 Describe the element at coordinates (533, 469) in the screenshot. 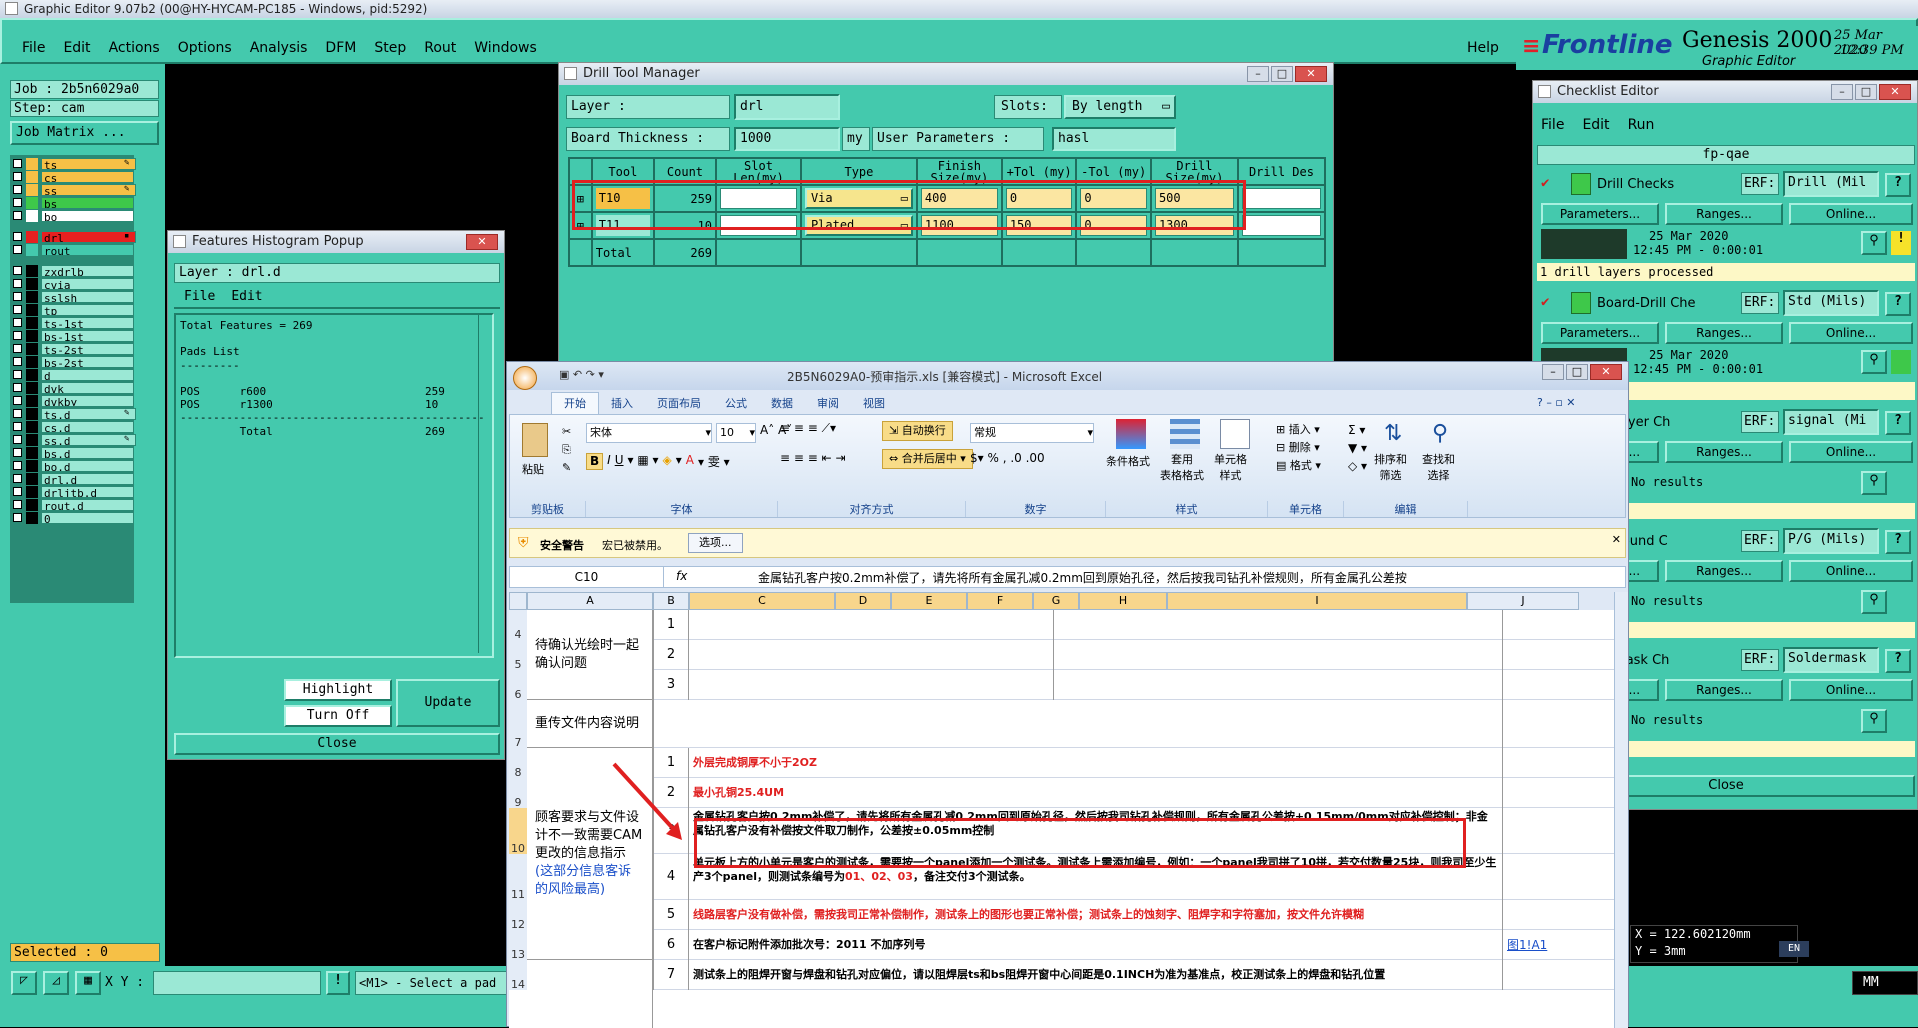

I see `paste-label: 粘贴` at that location.